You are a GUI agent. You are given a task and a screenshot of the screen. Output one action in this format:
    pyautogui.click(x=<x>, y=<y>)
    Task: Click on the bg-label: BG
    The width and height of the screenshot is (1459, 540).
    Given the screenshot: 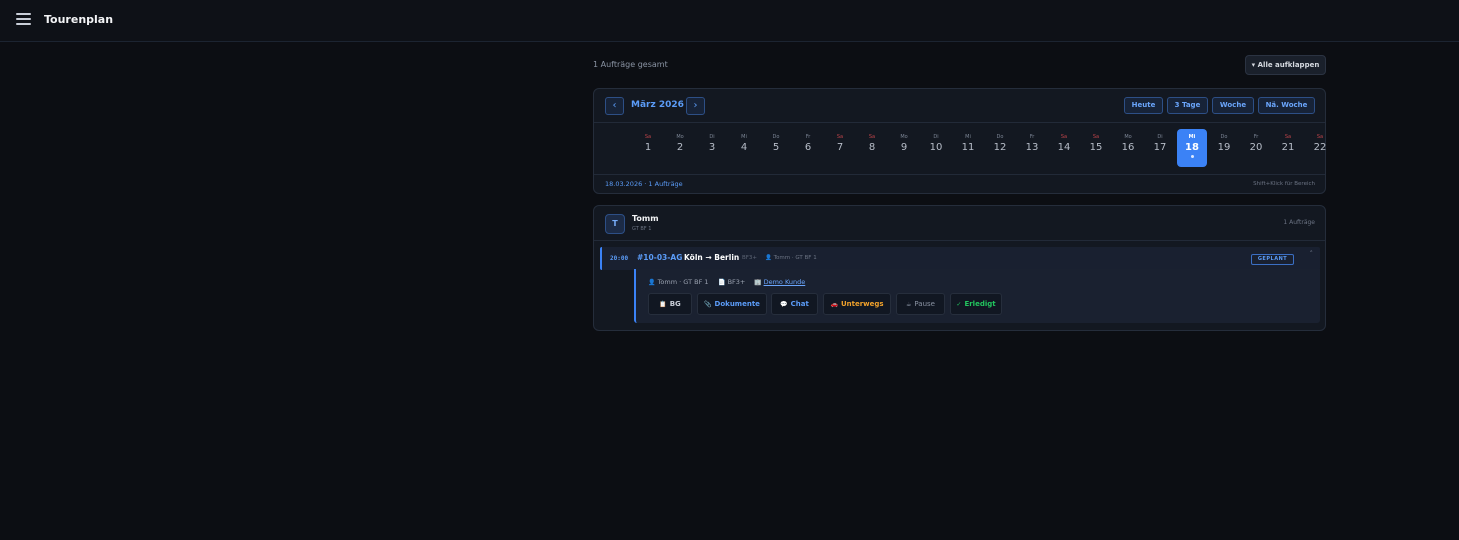 What is the action you would take?
    pyautogui.click(x=675, y=304)
    